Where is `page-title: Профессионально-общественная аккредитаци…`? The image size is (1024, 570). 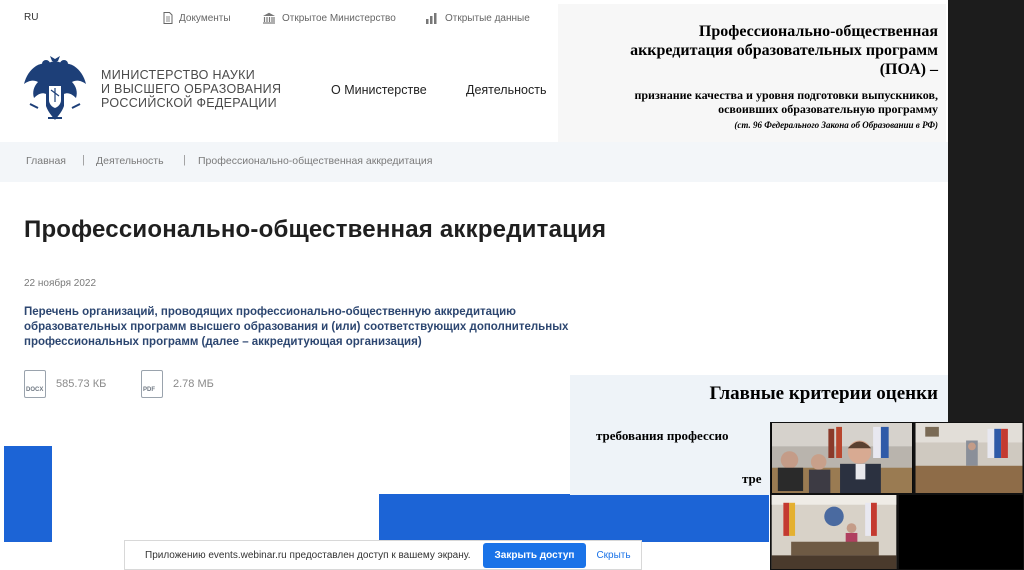
page-title: Профессионально-общественная аккредитаци… is located at coordinates (315, 229).